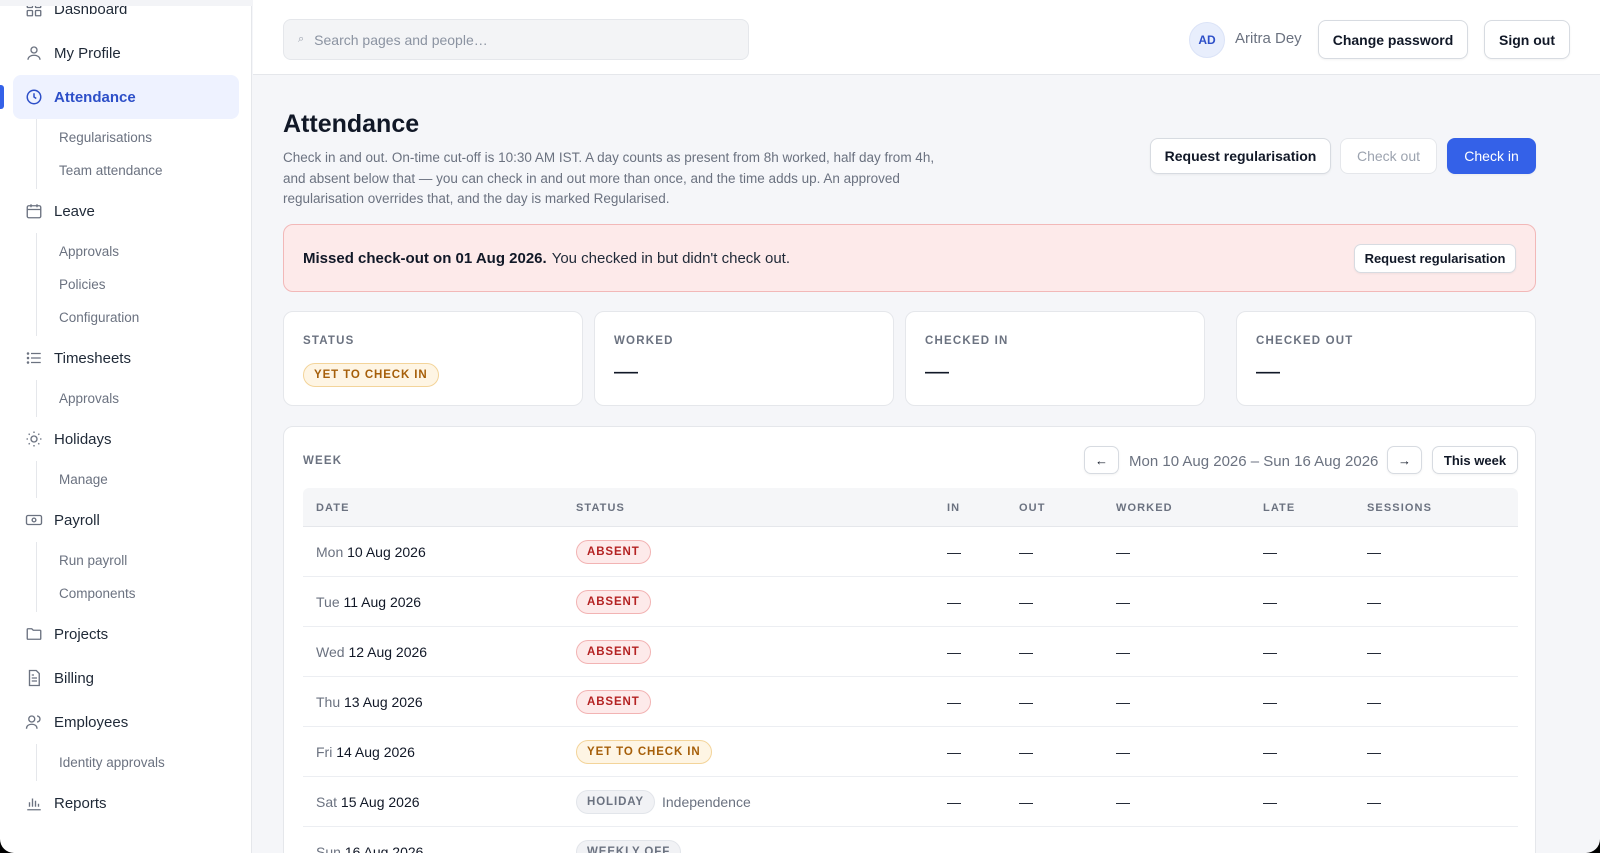  What do you see at coordinates (910, 652) in the screenshot?
I see `table-row: Wed 12 Aug 2026 ABSENT — — — — —` at bounding box center [910, 652].